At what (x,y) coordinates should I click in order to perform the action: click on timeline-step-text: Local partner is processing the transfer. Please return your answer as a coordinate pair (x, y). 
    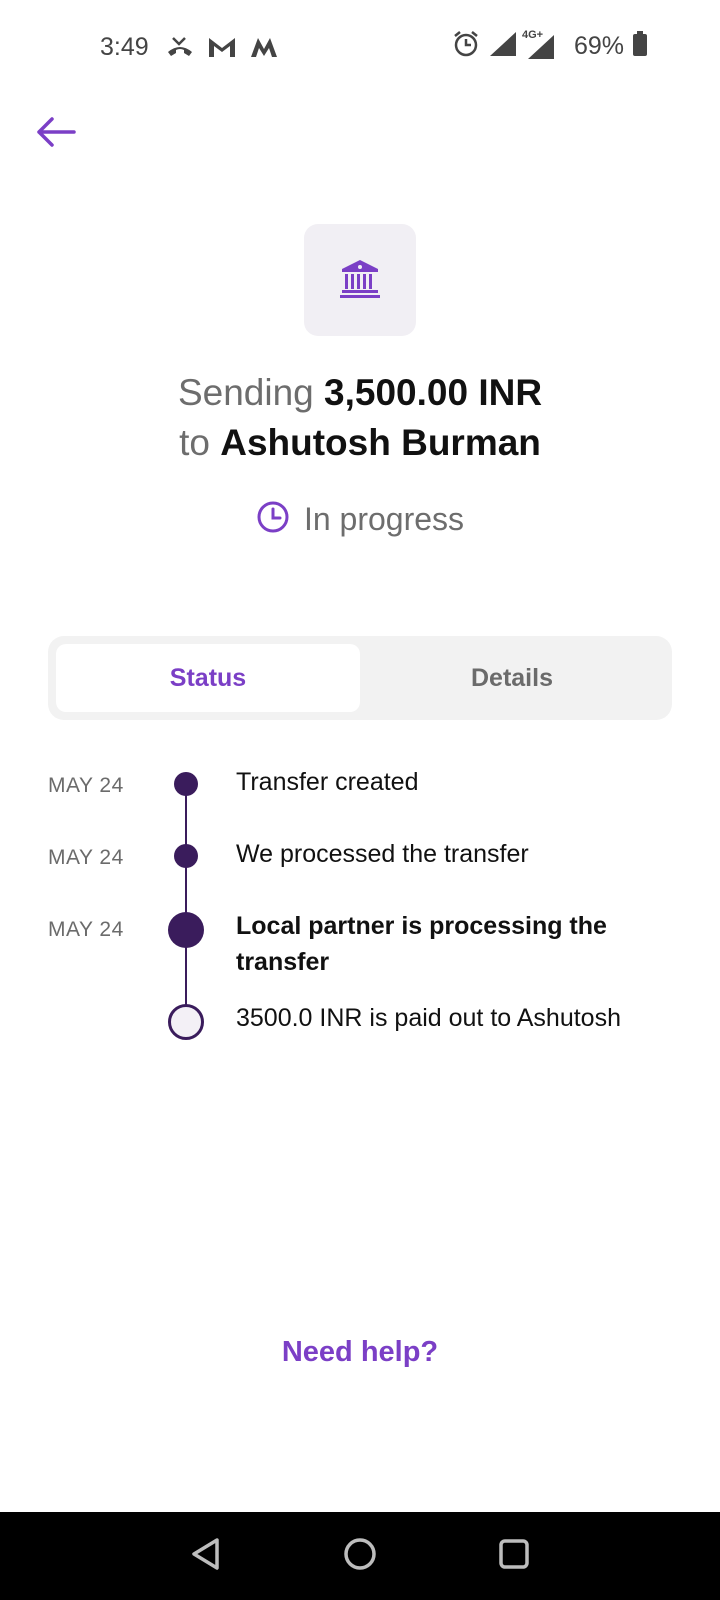
    Looking at the image, I should click on (421, 944).